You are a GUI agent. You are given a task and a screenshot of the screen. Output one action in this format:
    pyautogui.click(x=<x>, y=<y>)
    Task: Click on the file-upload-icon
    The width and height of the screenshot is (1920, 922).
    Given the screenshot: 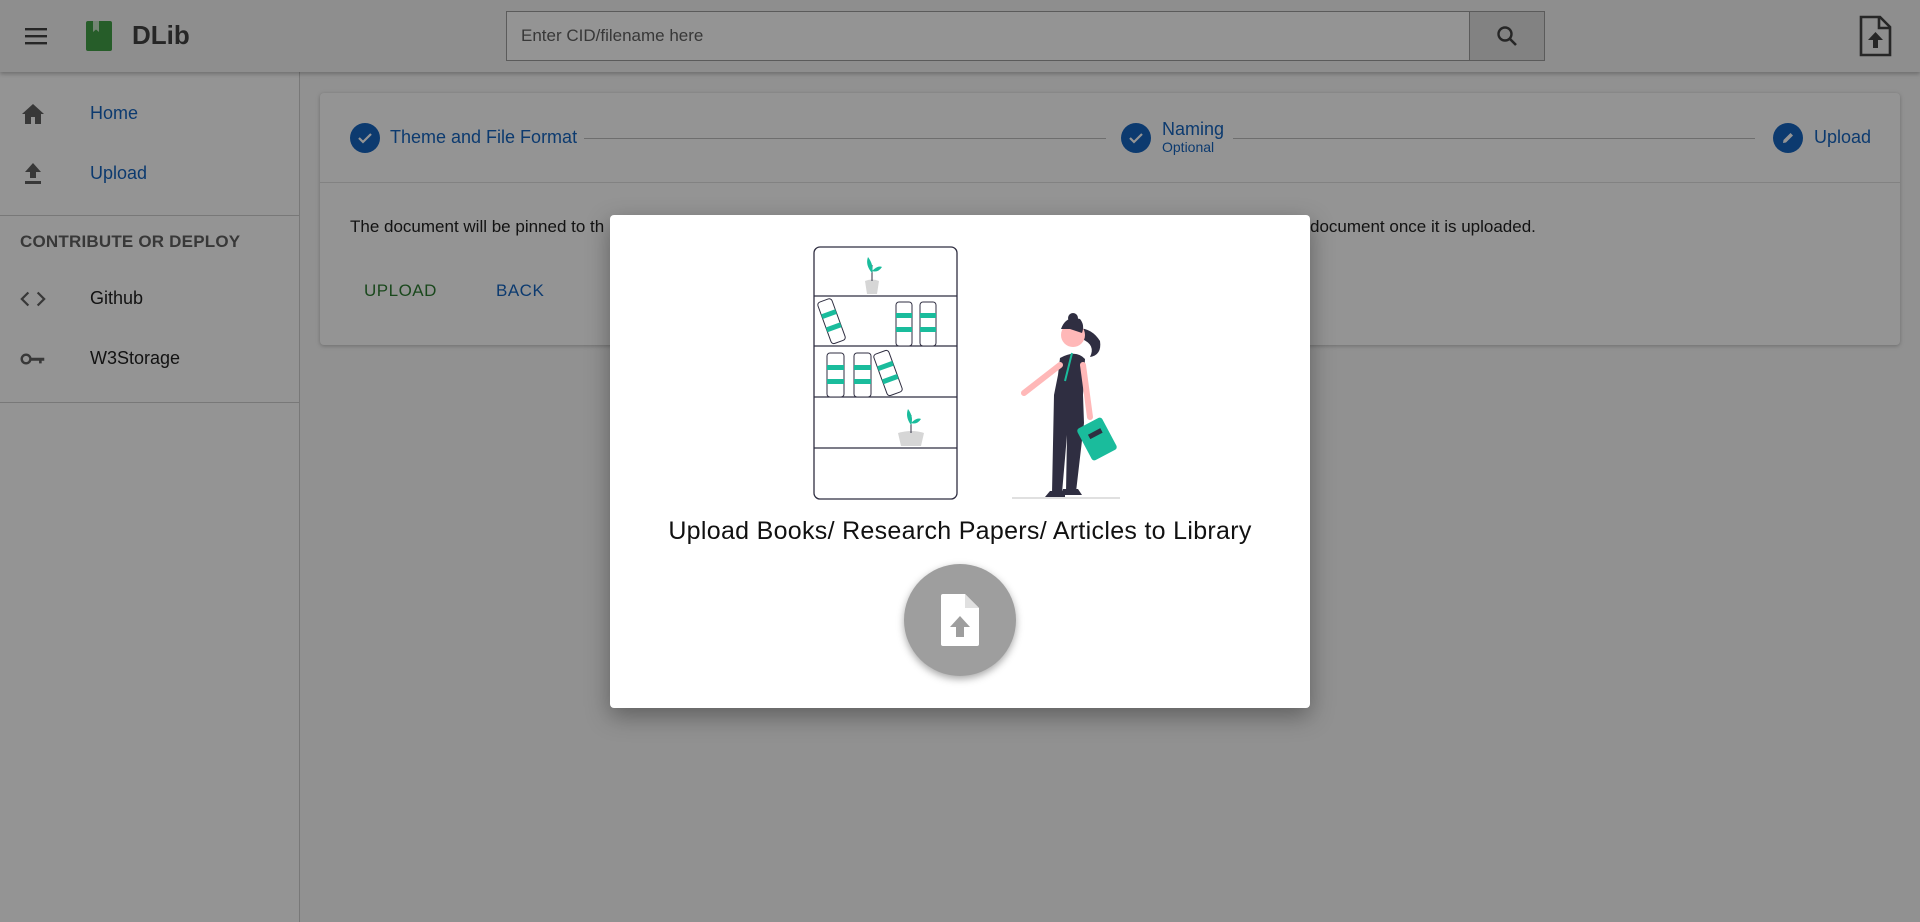 What is the action you would take?
    pyautogui.click(x=960, y=620)
    